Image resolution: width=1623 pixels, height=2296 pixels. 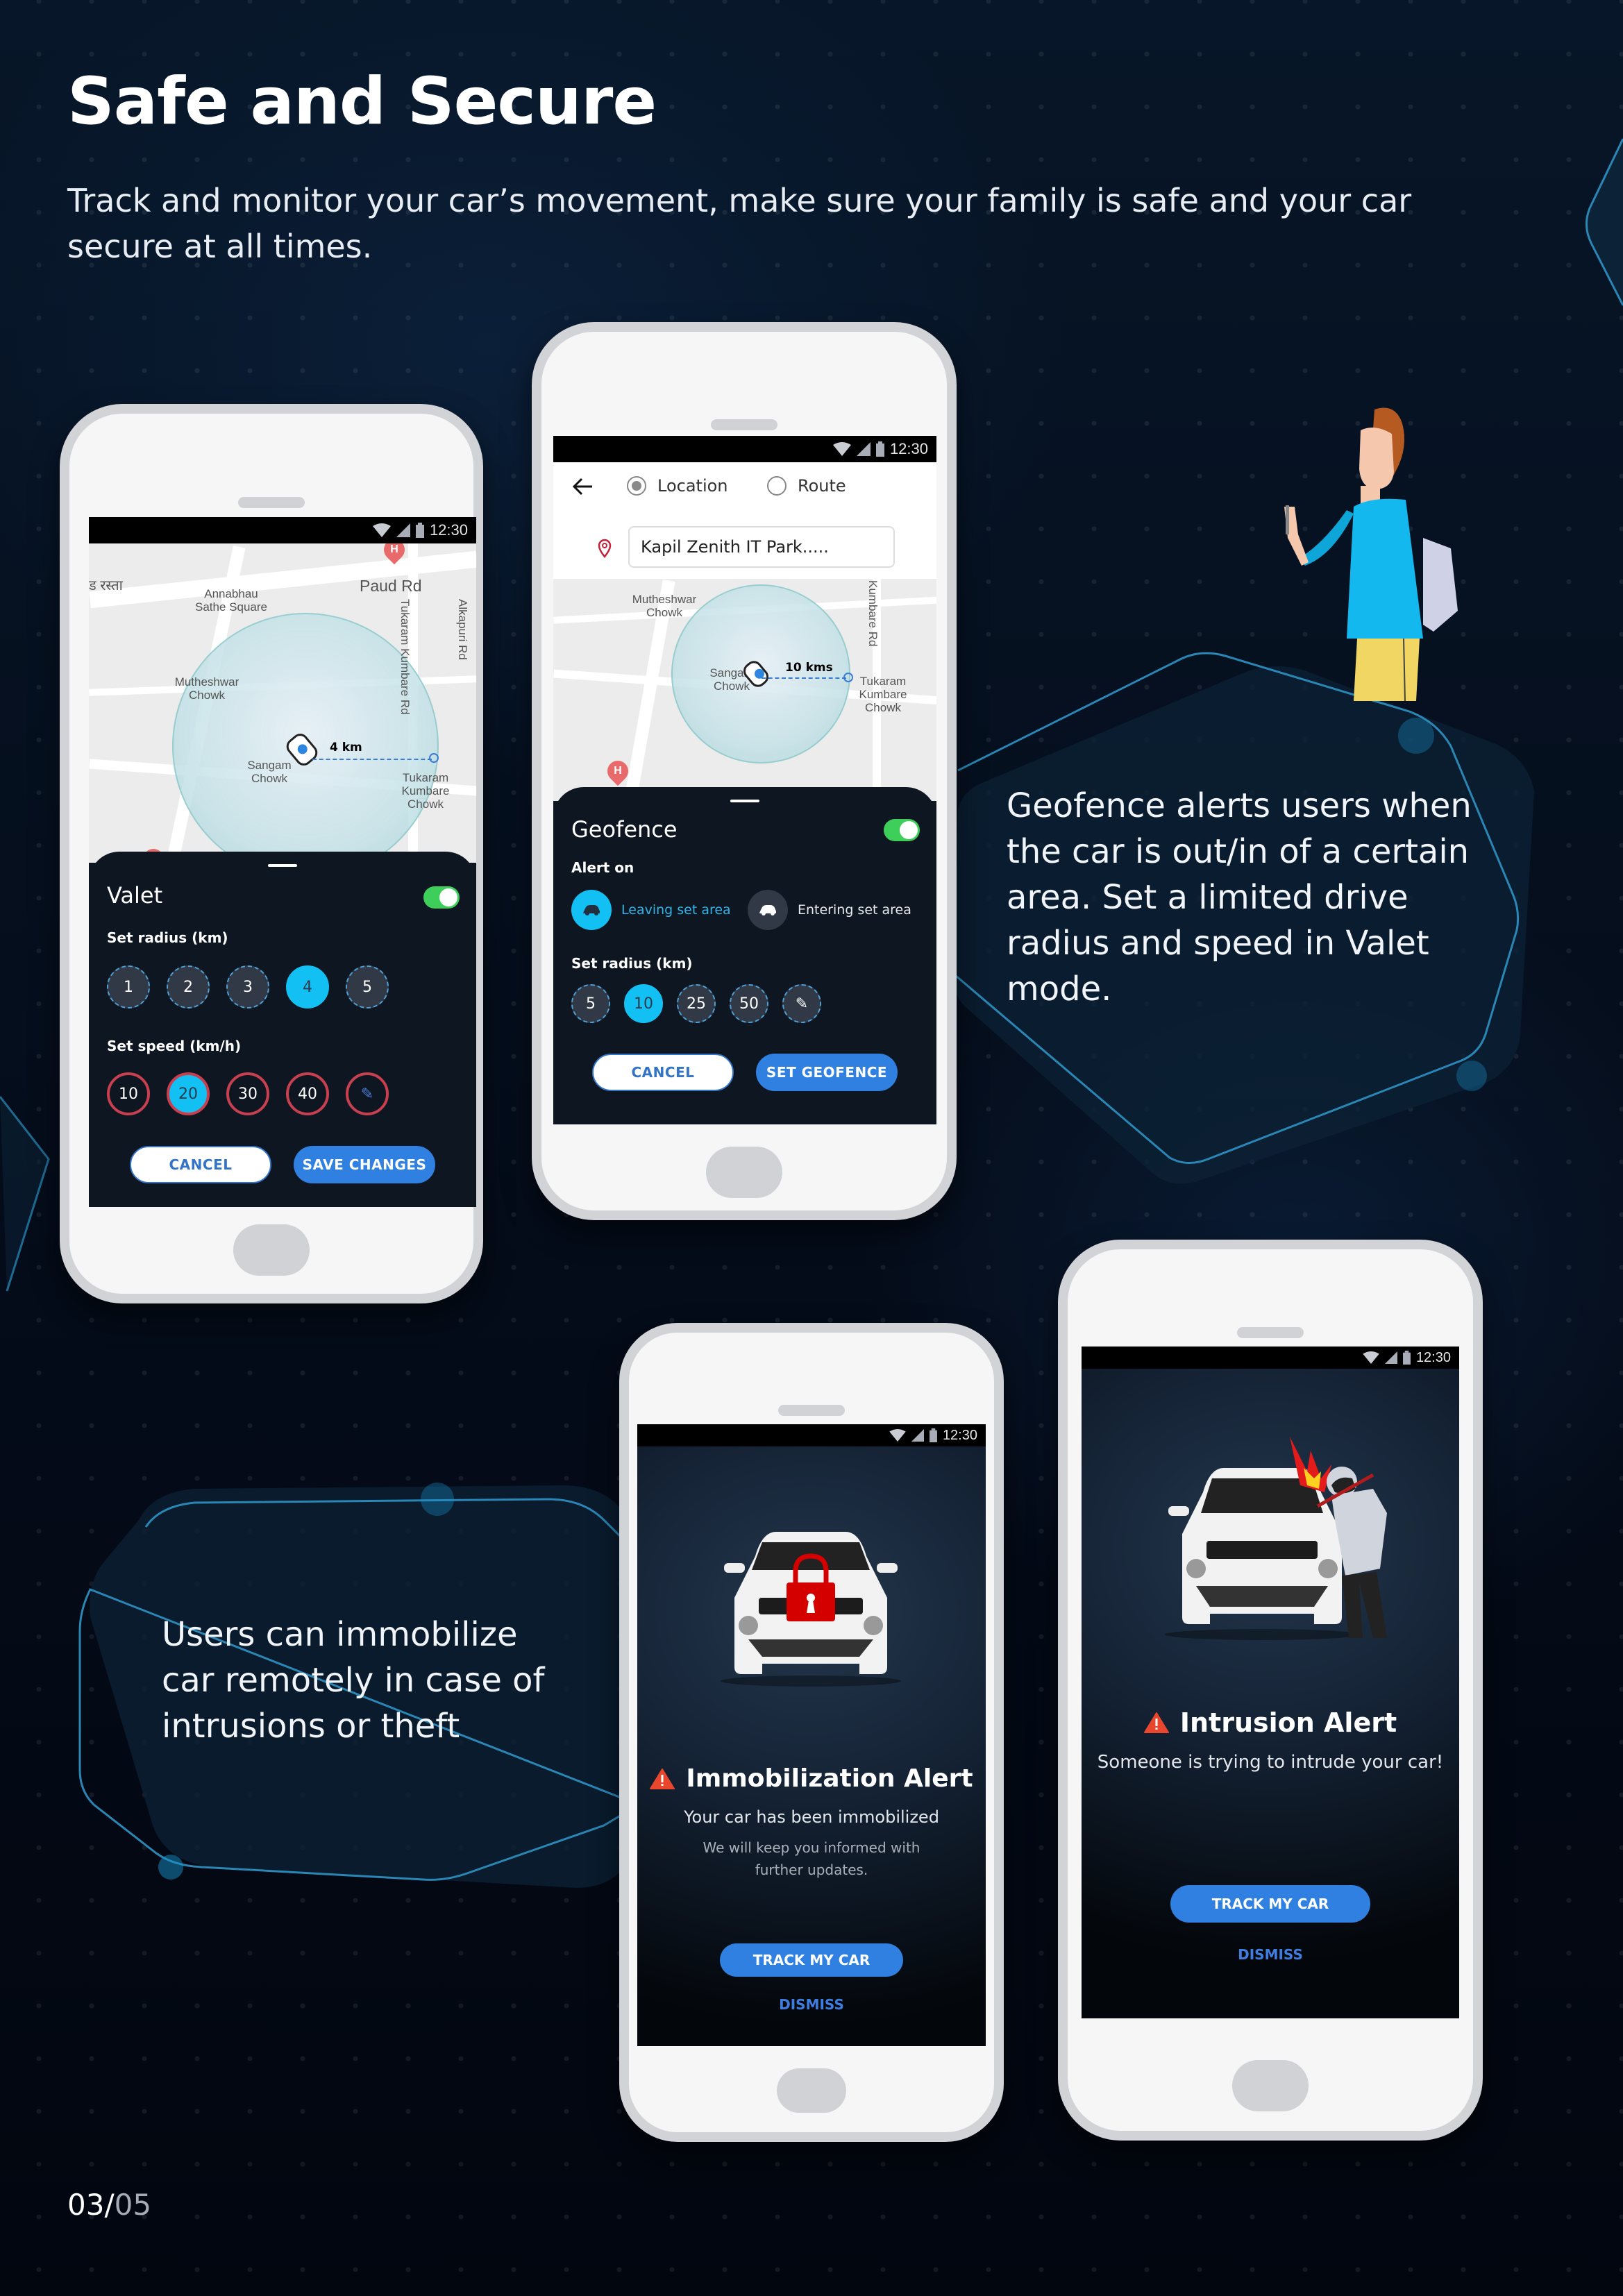 What do you see at coordinates (106, 585) in the screenshot?
I see `map-label: ड रस्ता` at bounding box center [106, 585].